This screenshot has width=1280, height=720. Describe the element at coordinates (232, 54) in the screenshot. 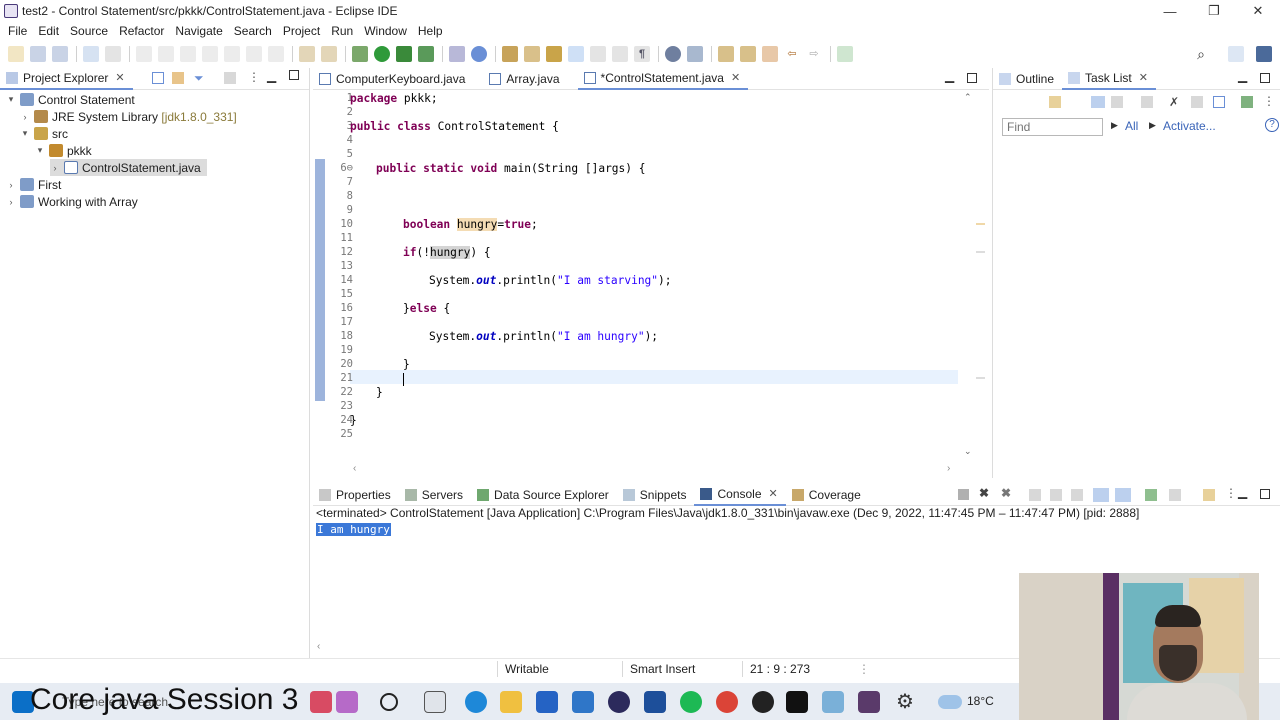

I see `step-into-icon` at that location.